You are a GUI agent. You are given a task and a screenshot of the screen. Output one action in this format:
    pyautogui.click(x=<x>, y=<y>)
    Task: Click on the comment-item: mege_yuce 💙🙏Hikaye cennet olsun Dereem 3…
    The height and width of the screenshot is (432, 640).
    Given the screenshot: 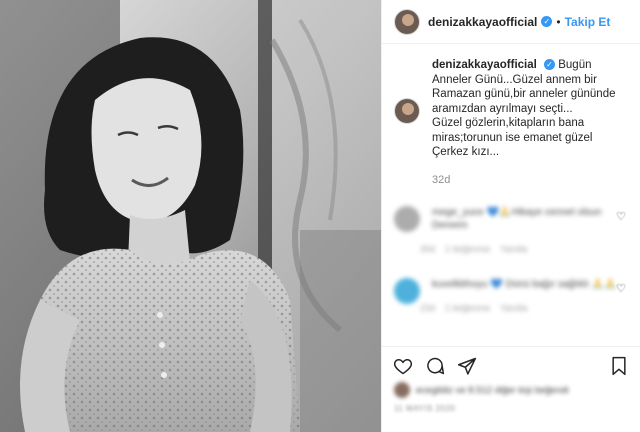 What is the action you would take?
    pyautogui.click(x=514, y=230)
    